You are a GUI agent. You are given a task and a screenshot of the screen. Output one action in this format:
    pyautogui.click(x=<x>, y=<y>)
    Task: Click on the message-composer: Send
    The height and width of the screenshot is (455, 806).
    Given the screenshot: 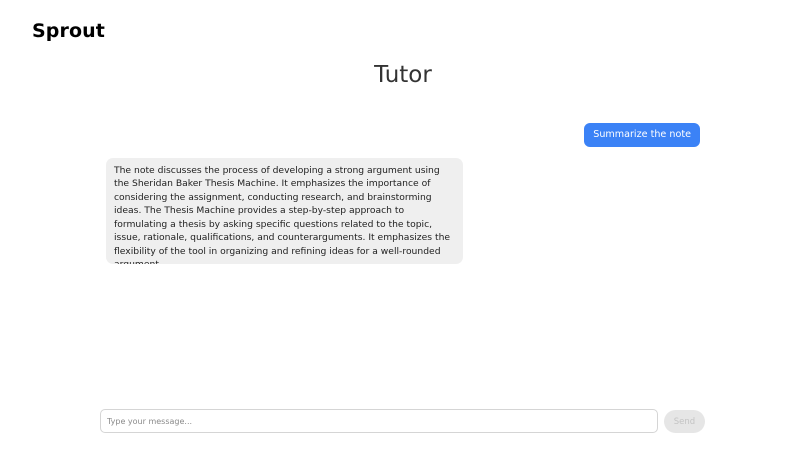 What is the action you would take?
    pyautogui.click(x=403, y=421)
    